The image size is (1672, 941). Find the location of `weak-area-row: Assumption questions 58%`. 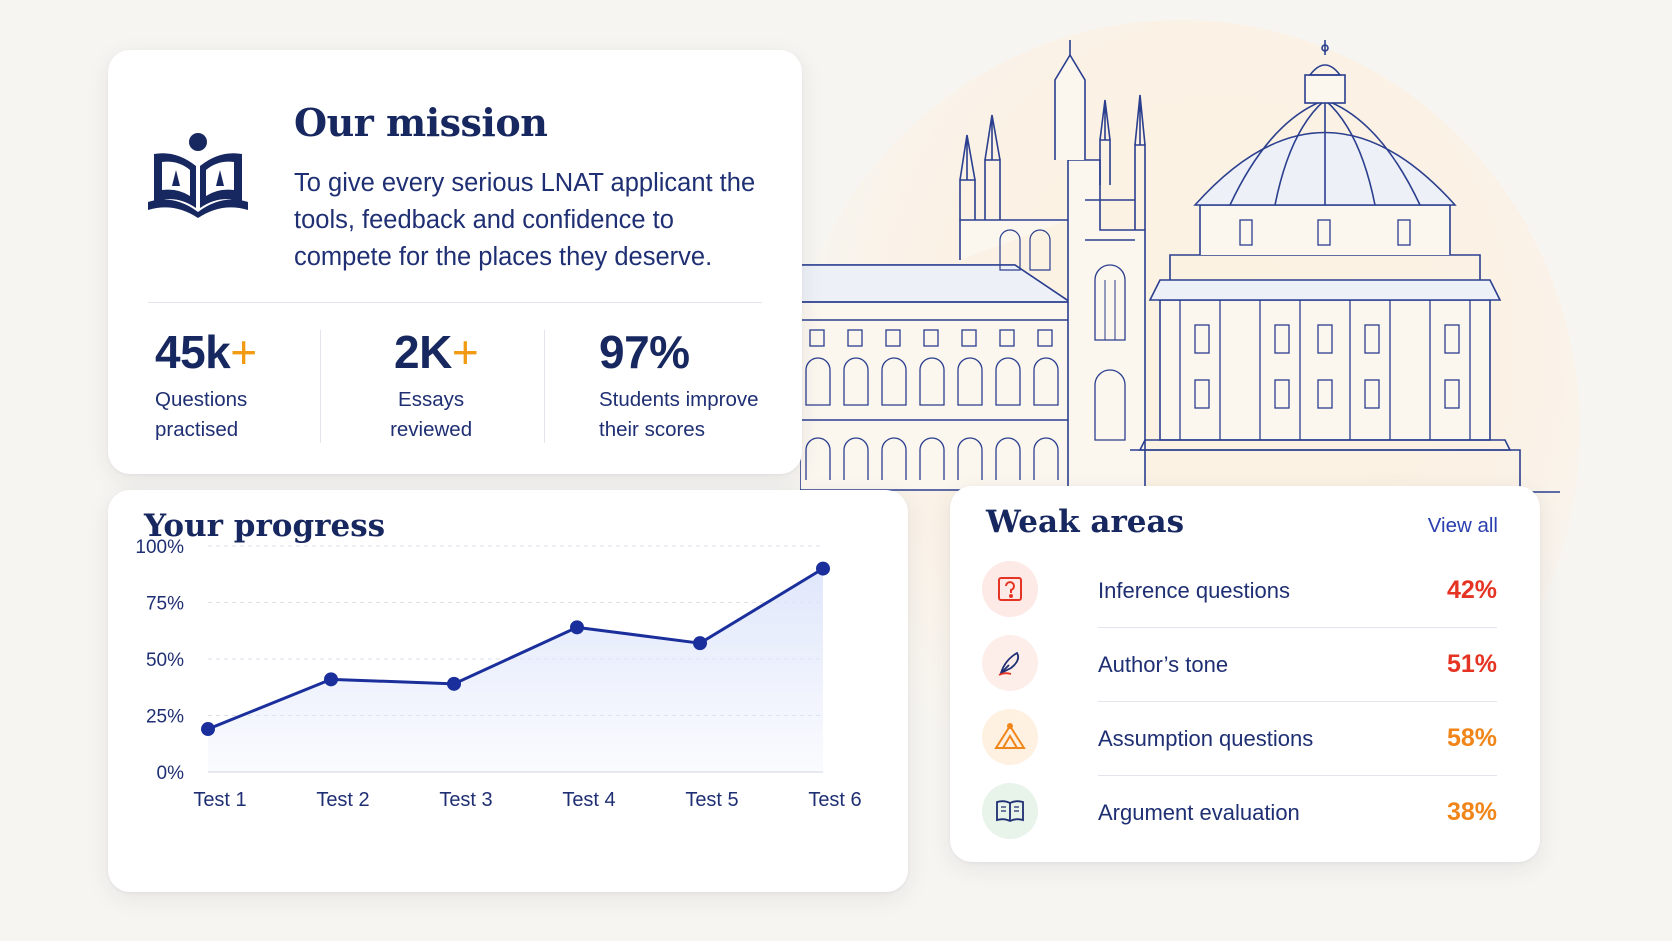

weak-area-row: Assumption questions 58% is located at coordinates (1239, 739).